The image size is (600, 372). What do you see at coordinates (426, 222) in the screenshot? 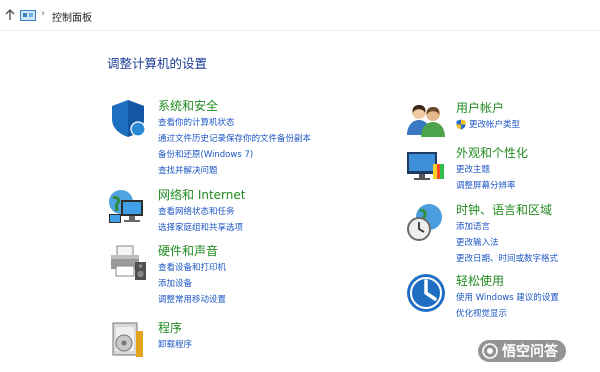
I see `clock-globe-icon` at bounding box center [426, 222].